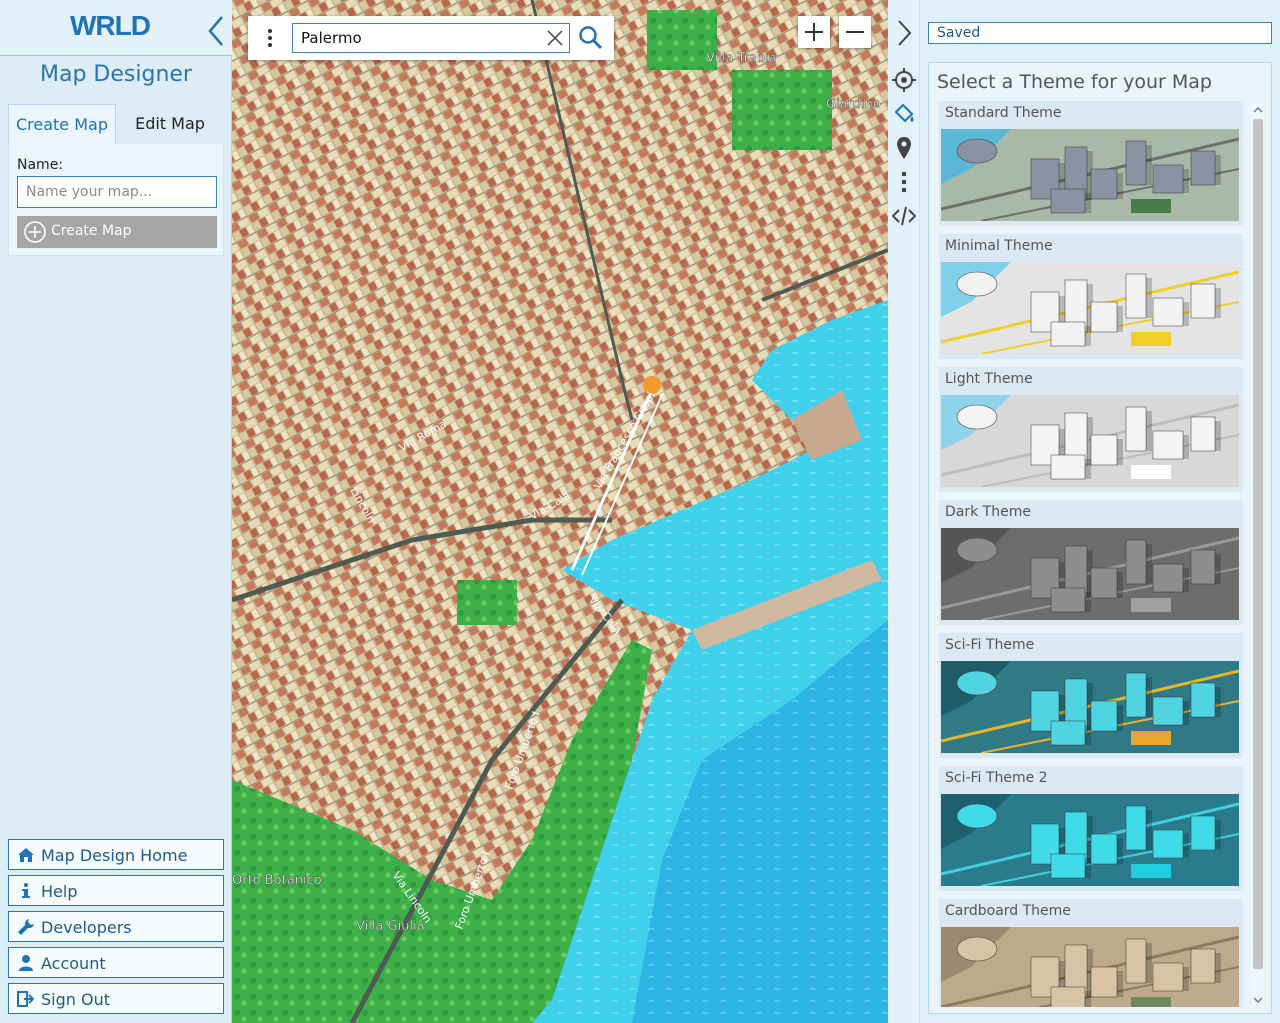 This screenshot has height=1023, width=1280. What do you see at coordinates (1100, 33) in the screenshot?
I see `save-status: Saved` at bounding box center [1100, 33].